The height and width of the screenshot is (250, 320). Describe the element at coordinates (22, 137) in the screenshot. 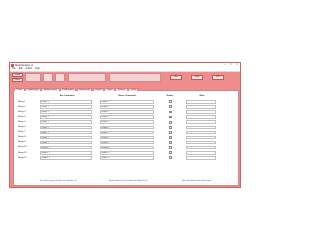

I see `relay-label: Relay 8` at that location.